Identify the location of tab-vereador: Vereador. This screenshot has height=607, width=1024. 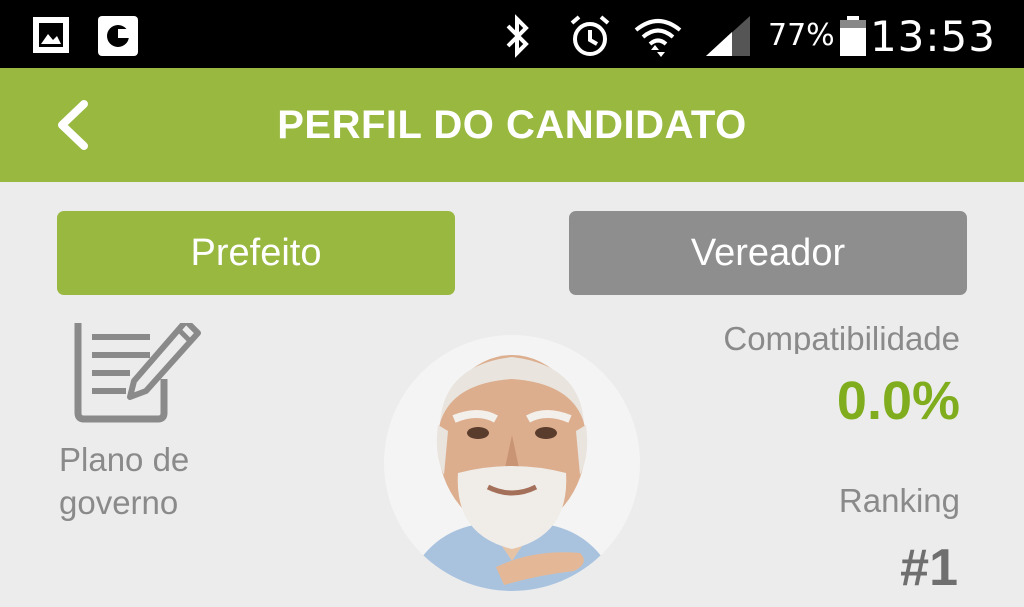
(768, 253).